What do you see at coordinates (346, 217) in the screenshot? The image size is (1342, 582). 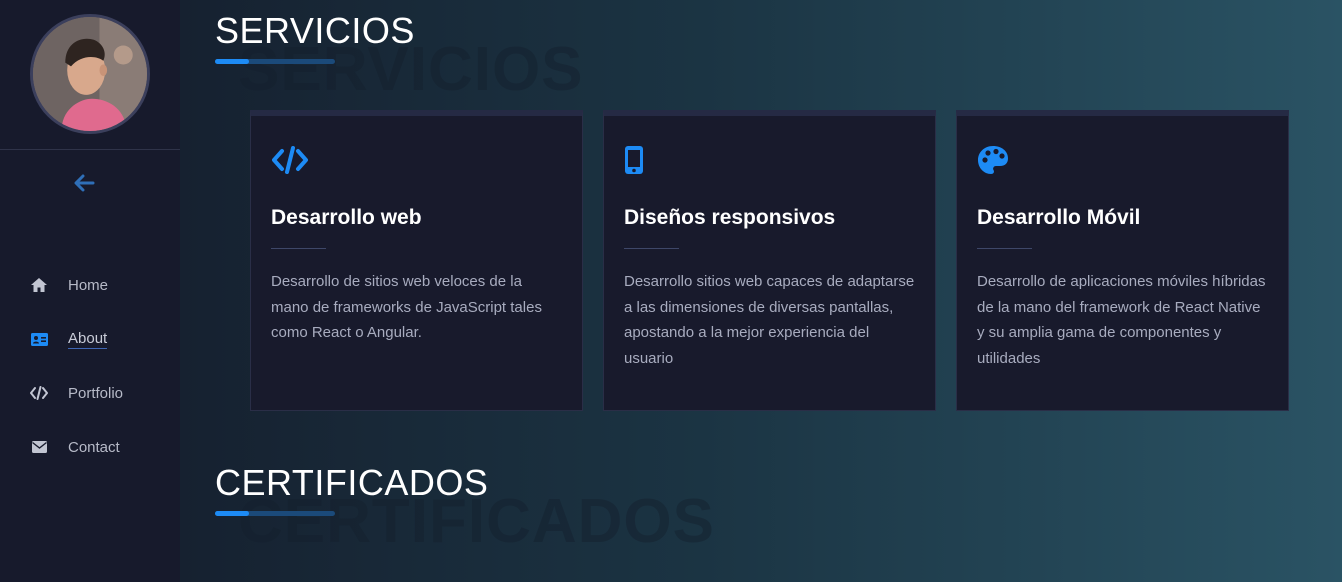 I see `card-title: Desarrollo web` at bounding box center [346, 217].